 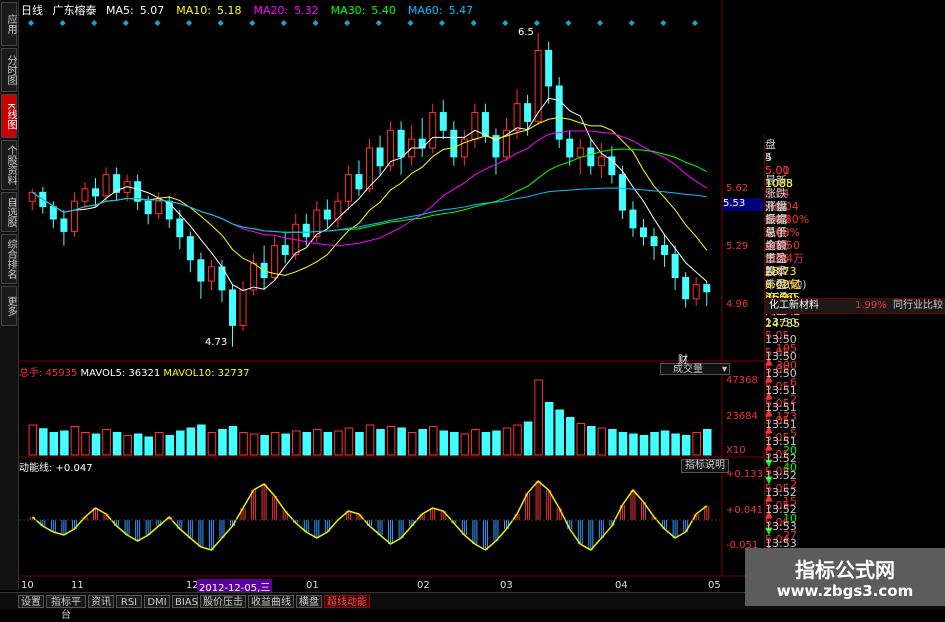 I want to click on nav-watchlist: 自选股, so click(x=9, y=212).